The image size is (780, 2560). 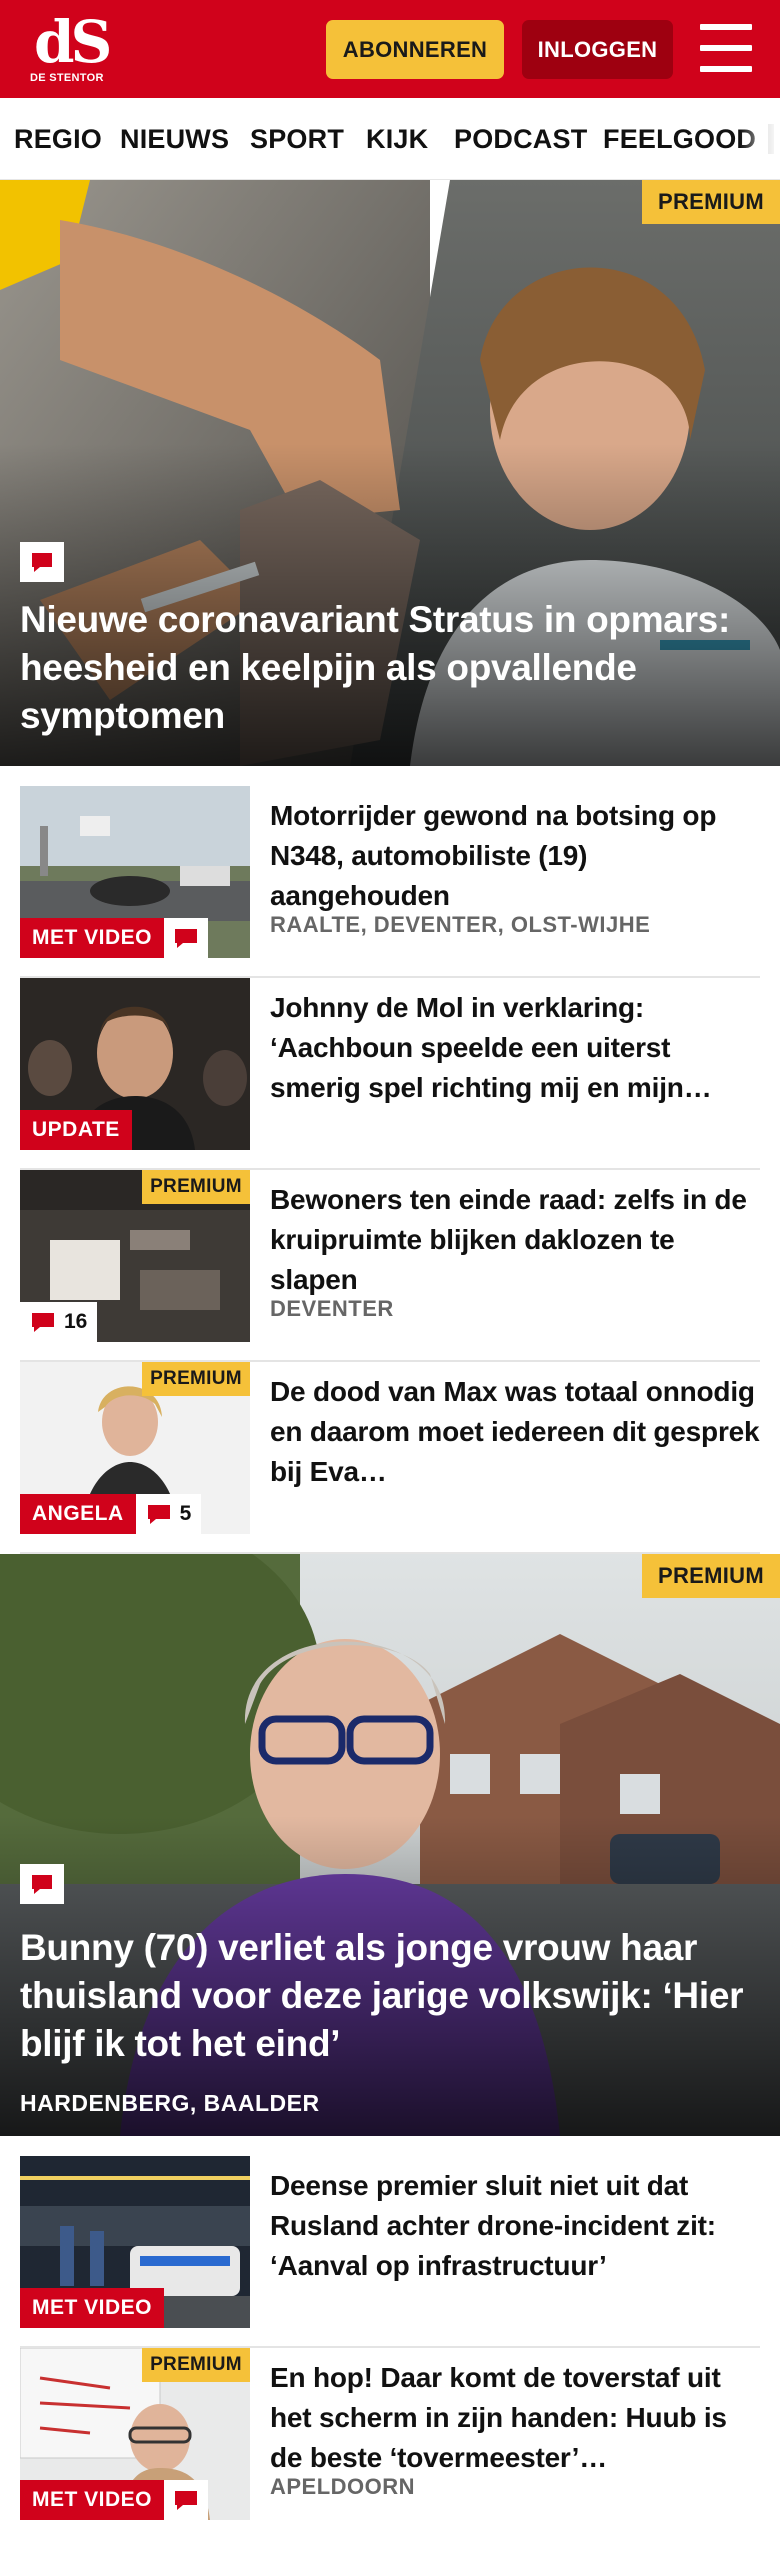 What do you see at coordinates (135, 1448) in the screenshot?
I see `article-thumbnail: PREMIUM ANGELA 5` at bounding box center [135, 1448].